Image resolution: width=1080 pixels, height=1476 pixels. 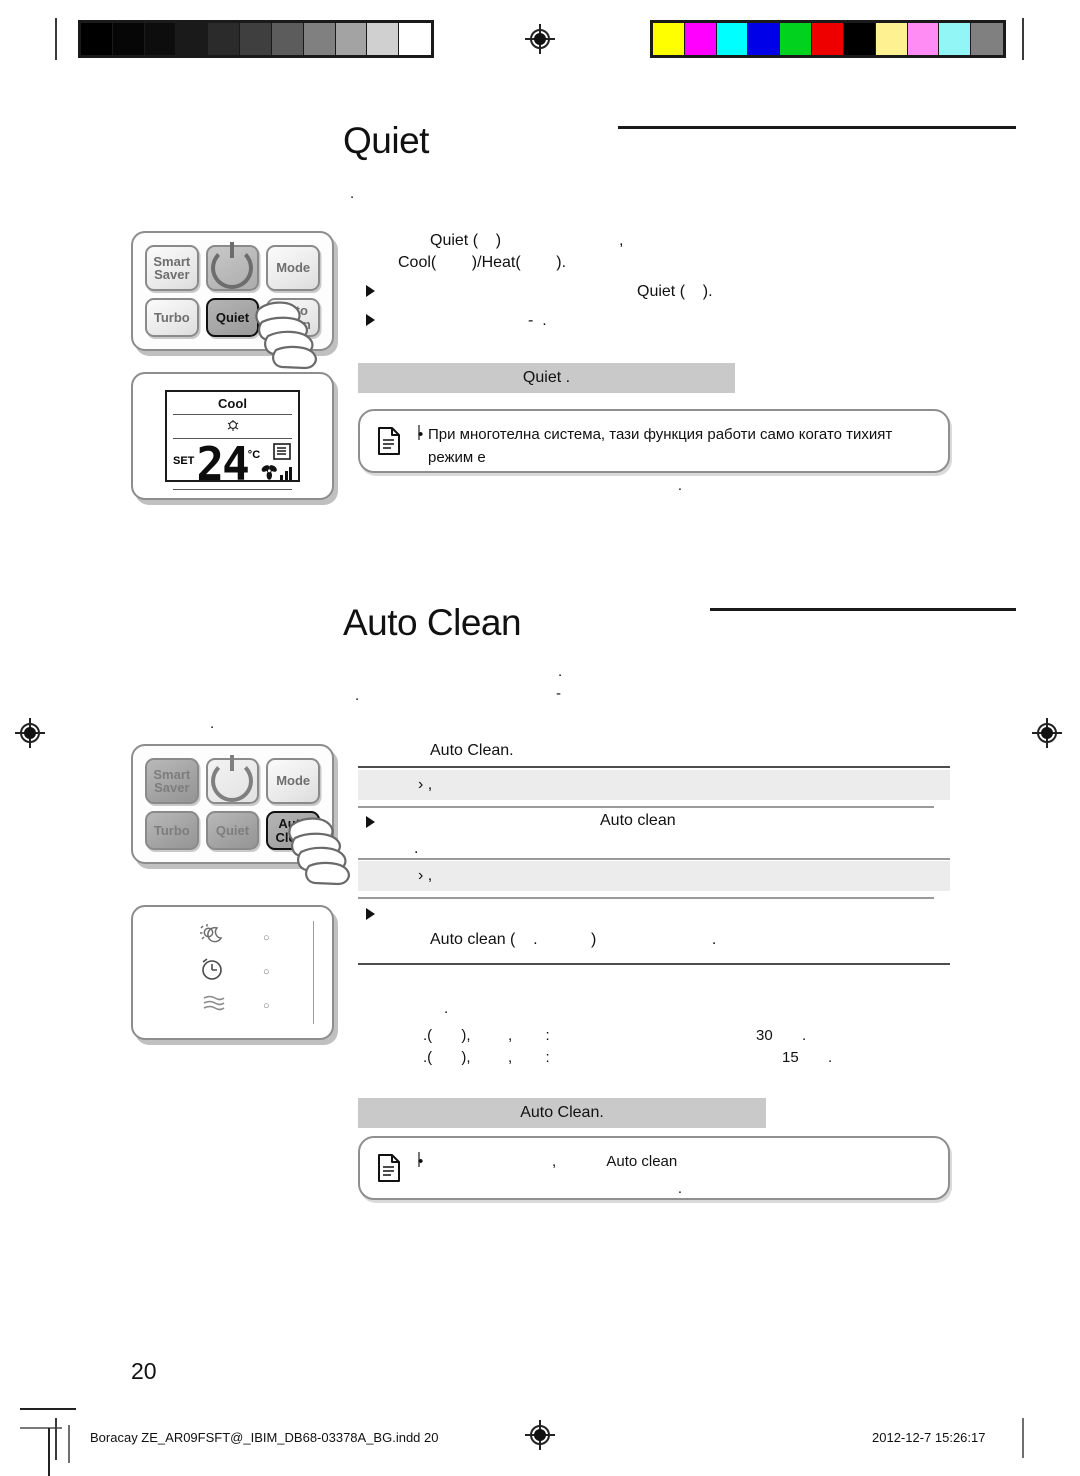 I want to click on quiet-note-line2: ., so click(x=680, y=485).